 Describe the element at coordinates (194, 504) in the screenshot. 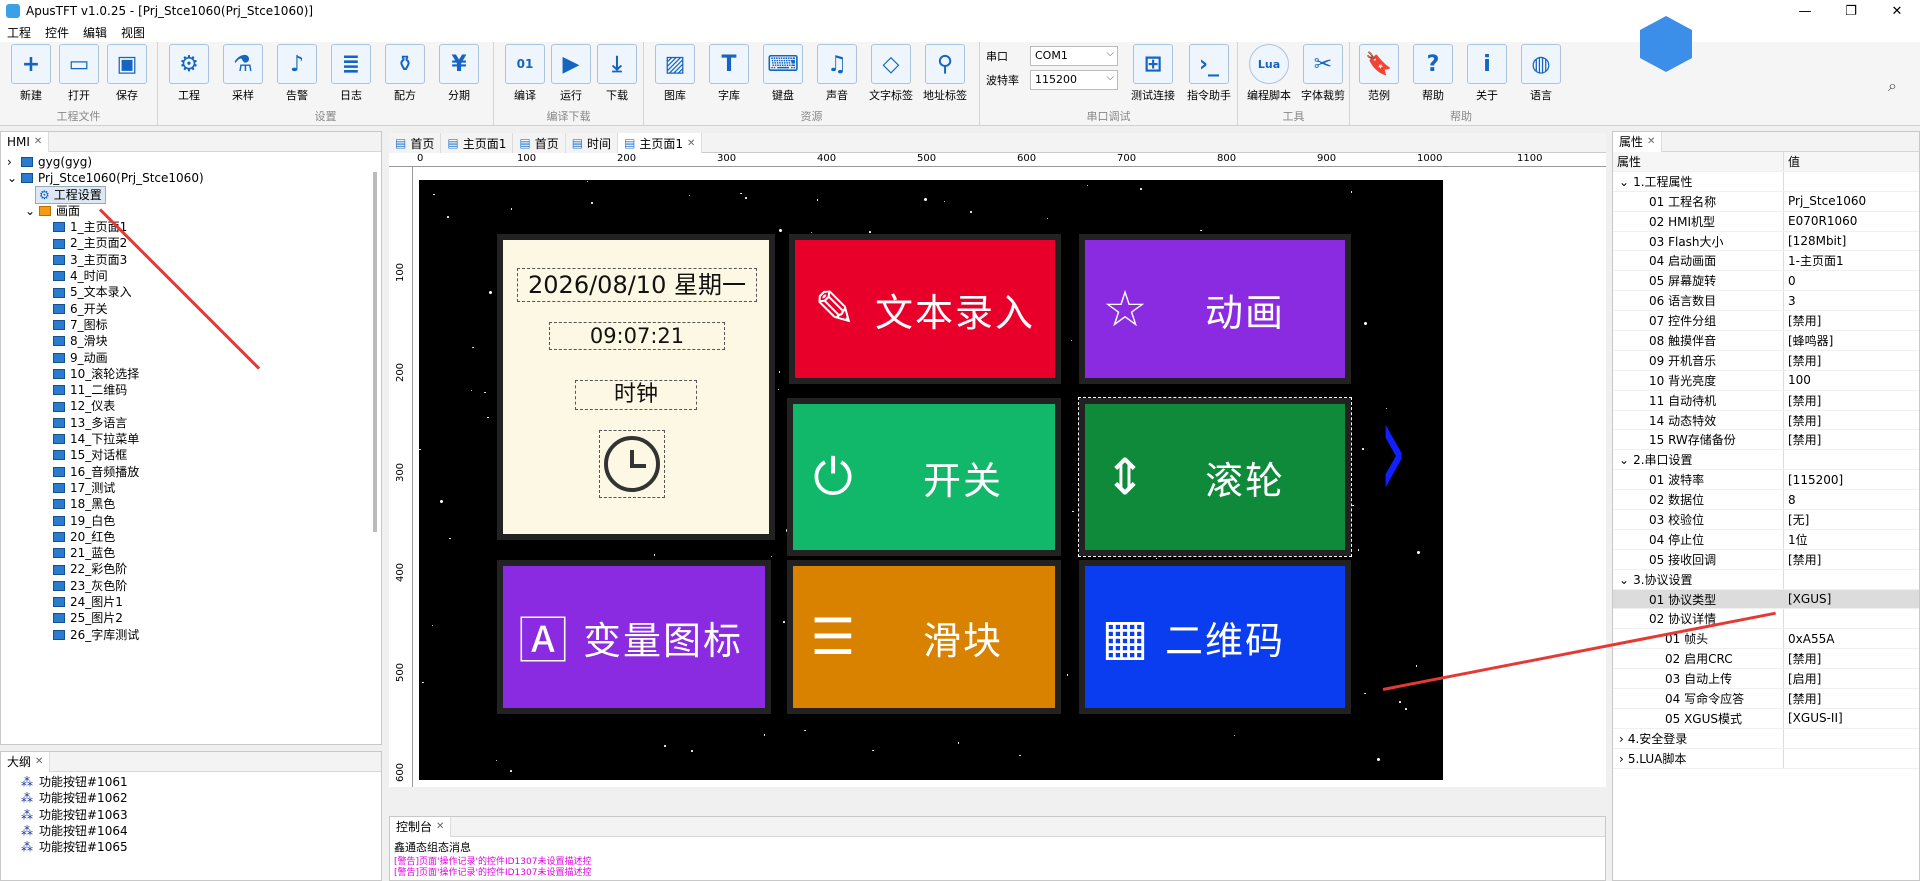

I see `tree-item-screen: 18_黑色` at that location.